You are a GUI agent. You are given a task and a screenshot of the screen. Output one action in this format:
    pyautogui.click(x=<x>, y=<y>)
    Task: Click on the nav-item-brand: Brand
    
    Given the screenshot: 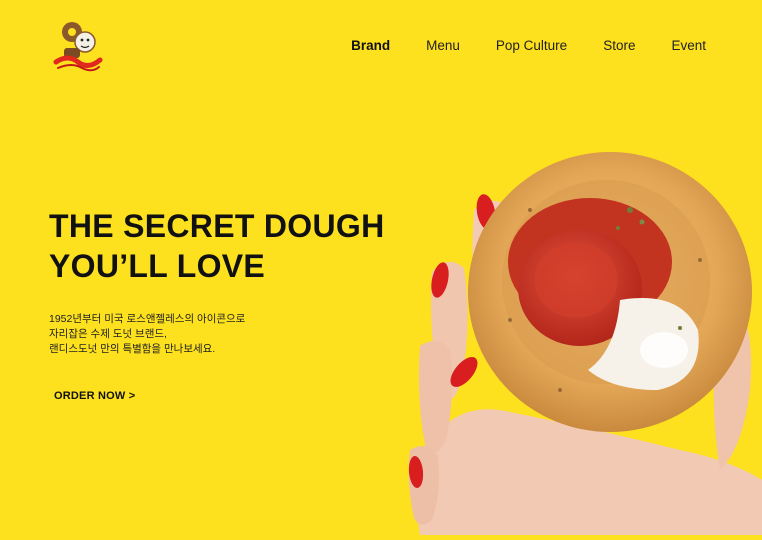 What is the action you would take?
    pyautogui.click(x=370, y=45)
    